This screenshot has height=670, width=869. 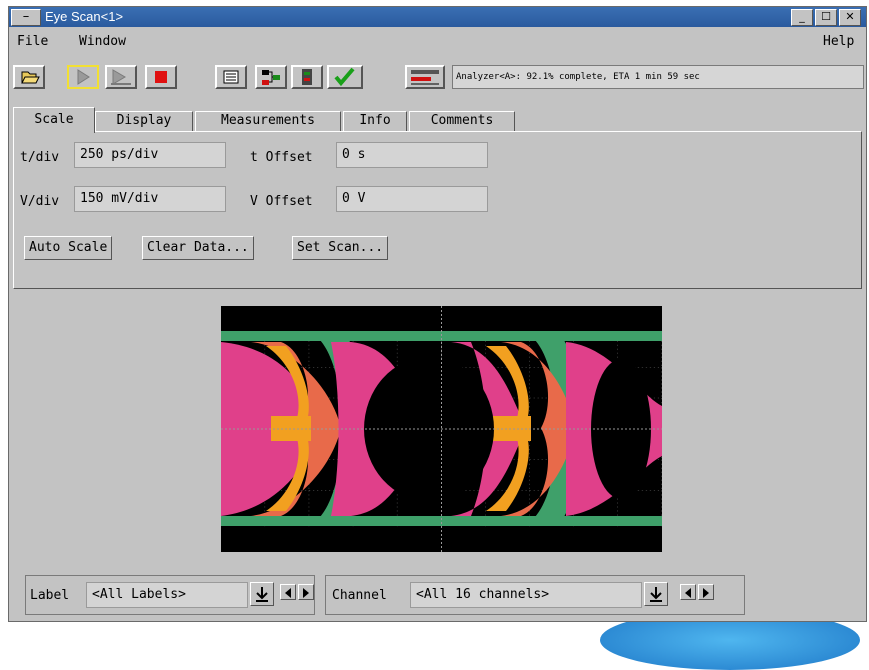 I want to click on run-repetitive-button, so click(x=121, y=77).